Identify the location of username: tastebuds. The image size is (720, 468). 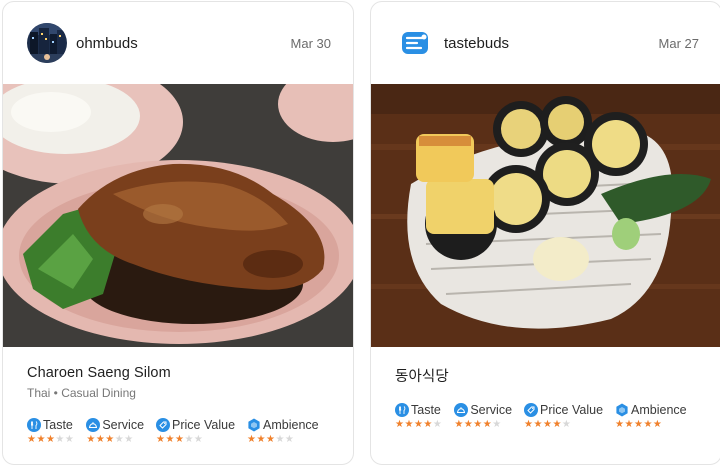
(551, 43).